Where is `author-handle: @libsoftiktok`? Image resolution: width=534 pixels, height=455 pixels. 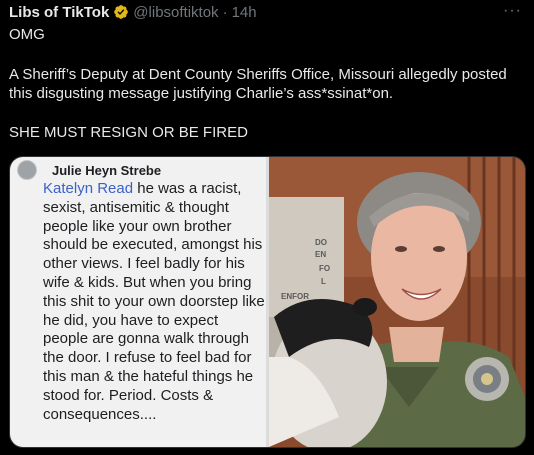
author-handle: @libsoftiktok is located at coordinates (175, 12).